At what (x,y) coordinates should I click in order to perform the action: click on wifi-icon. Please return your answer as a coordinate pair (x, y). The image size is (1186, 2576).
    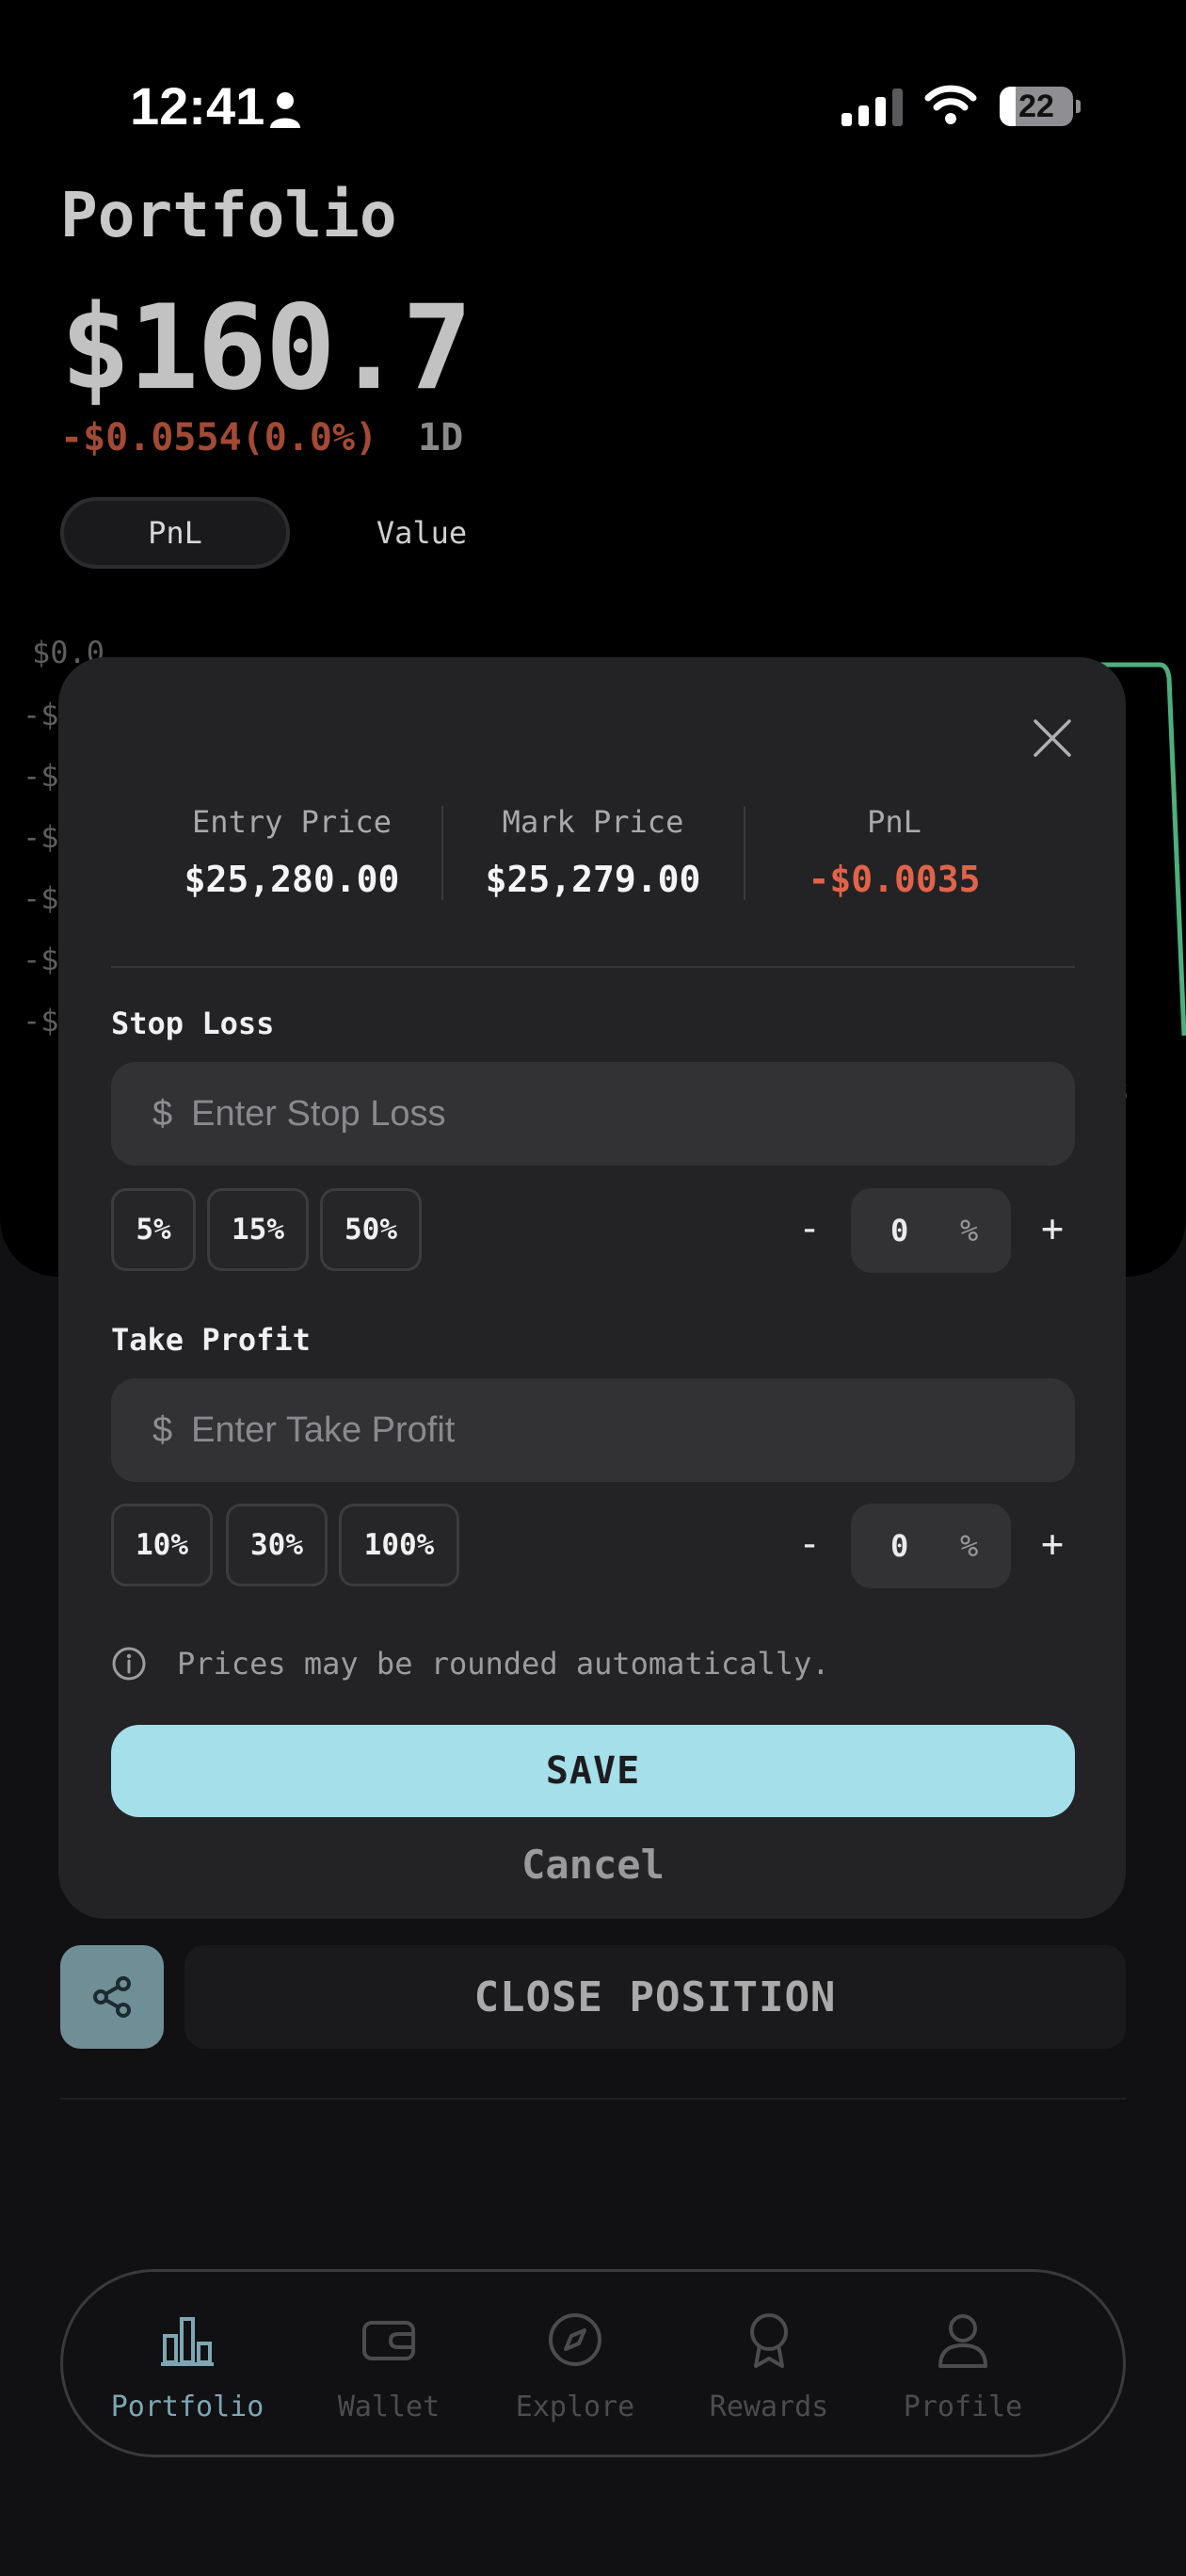
    Looking at the image, I should click on (950, 104).